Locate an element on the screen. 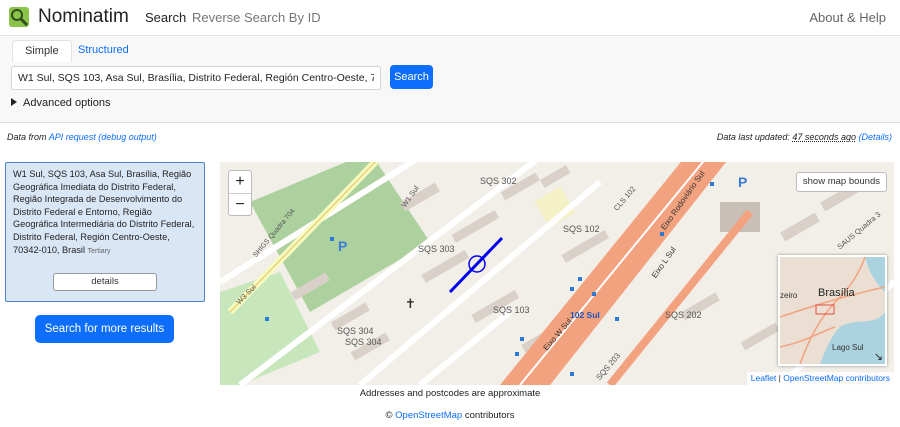  map-label-102-sul: 102 Sul is located at coordinates (585, 315).